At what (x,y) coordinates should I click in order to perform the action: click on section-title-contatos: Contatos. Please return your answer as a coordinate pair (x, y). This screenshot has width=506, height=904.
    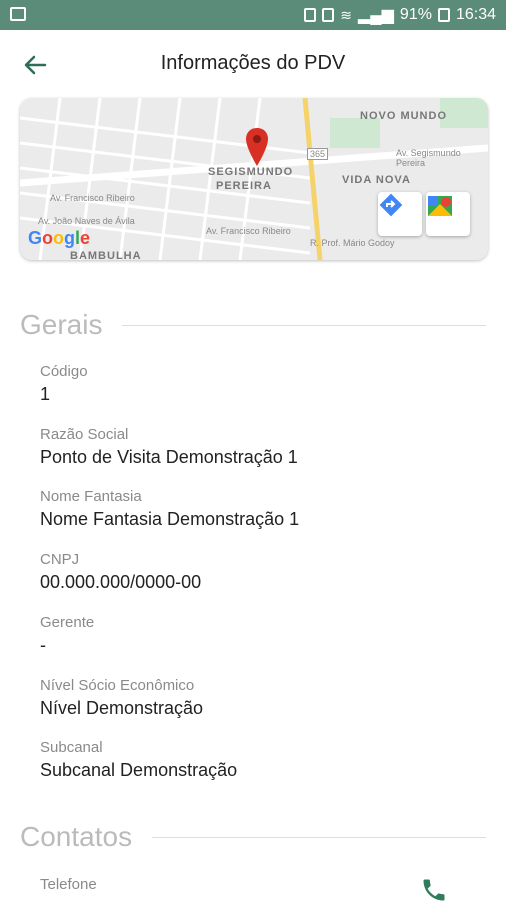
    Looking at the image, I should click on (76, 836).